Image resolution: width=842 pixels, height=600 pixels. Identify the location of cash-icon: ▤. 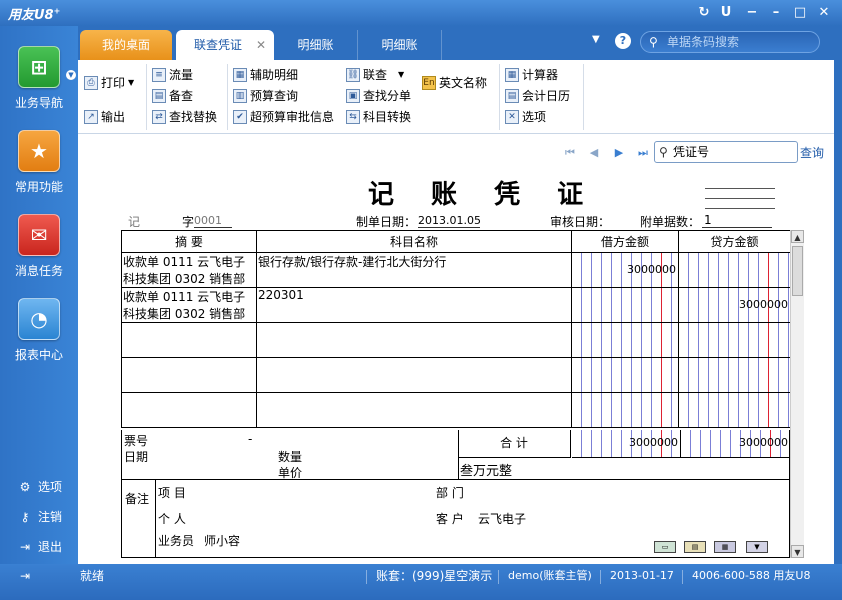
(695, 547).